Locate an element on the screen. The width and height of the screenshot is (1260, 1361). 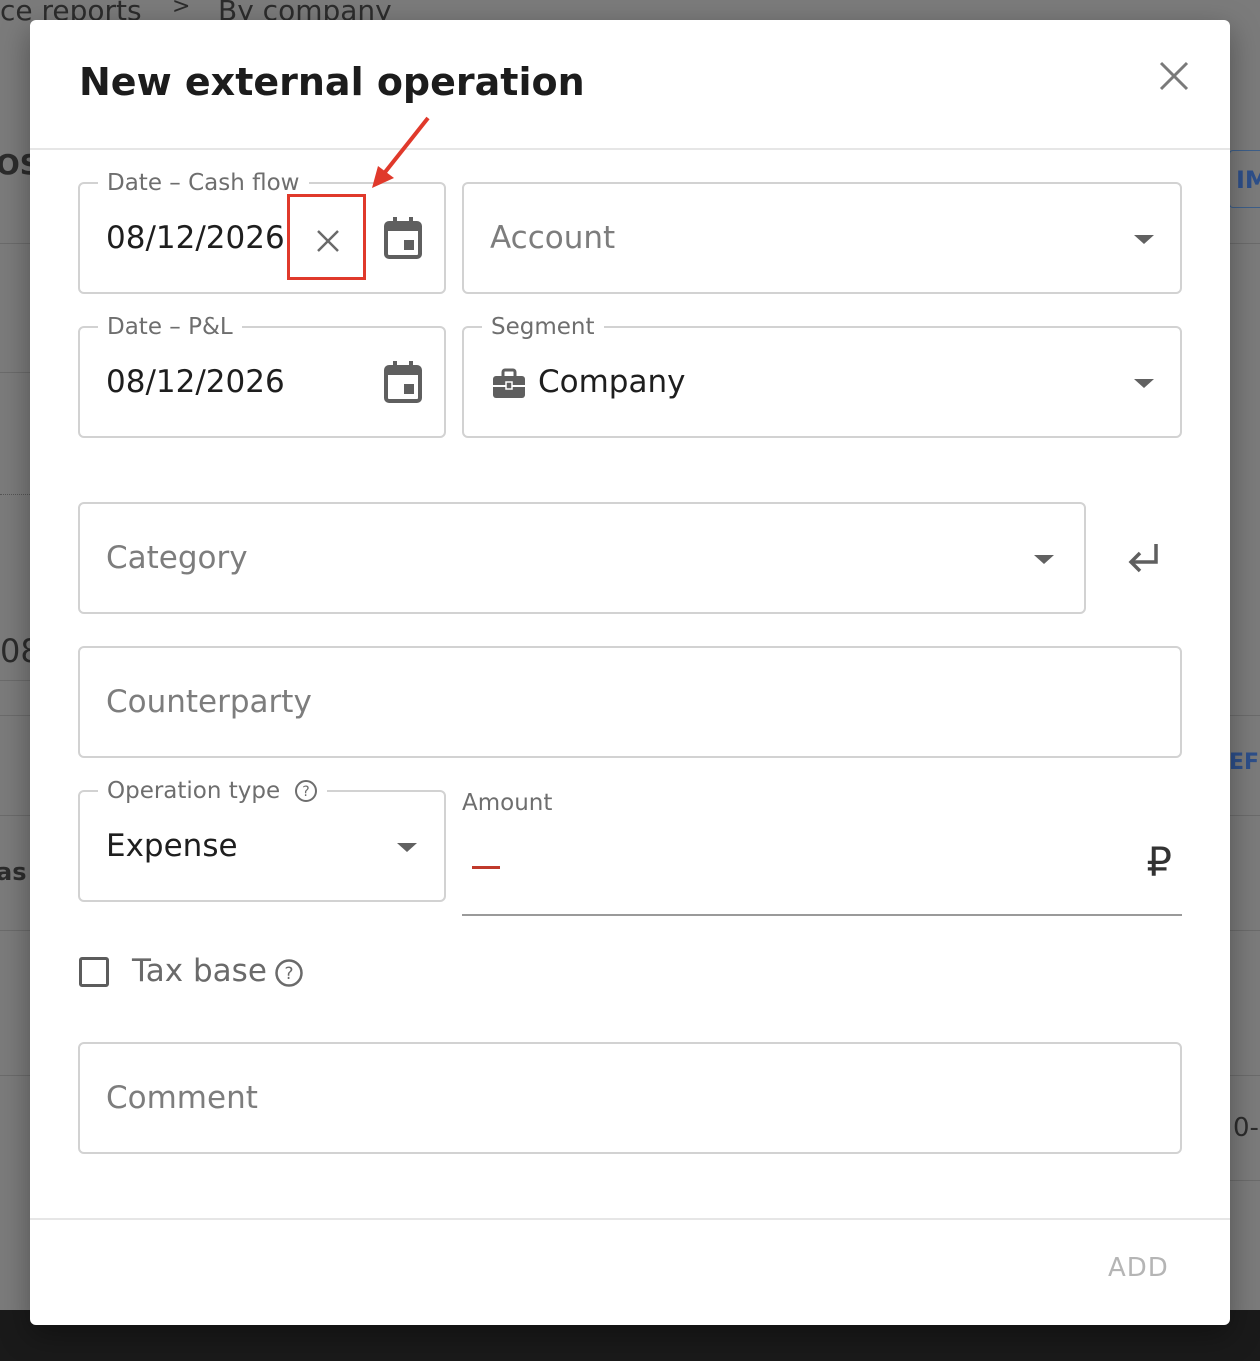
enter-return-icon is located at coordinates (1144, 558).